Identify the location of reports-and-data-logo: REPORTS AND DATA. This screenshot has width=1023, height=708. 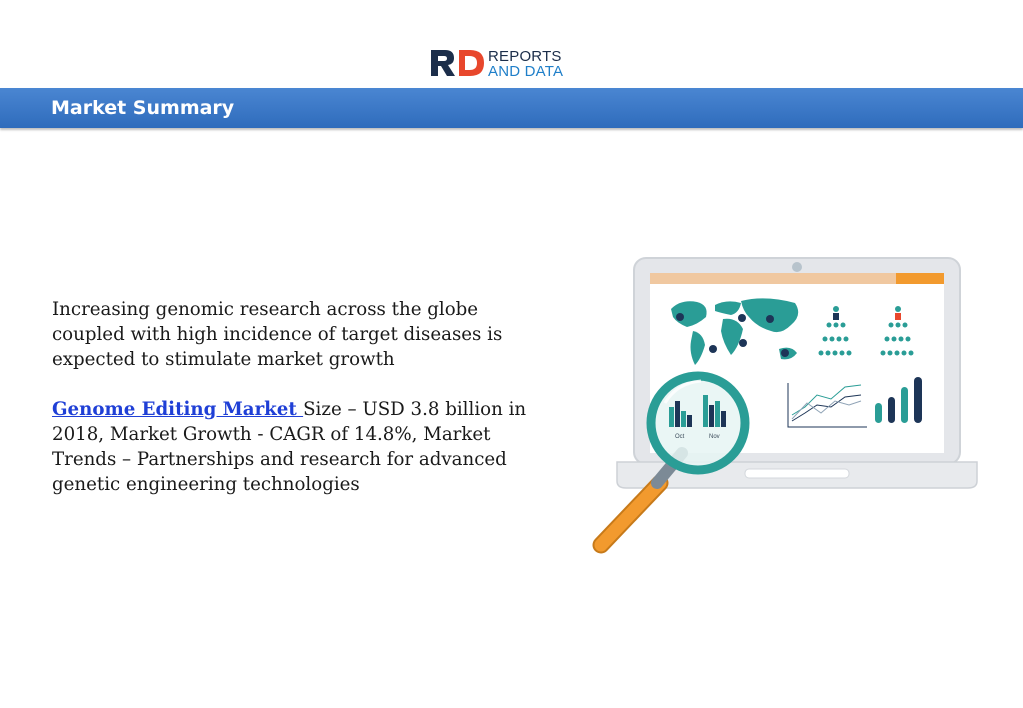
(505, 64).